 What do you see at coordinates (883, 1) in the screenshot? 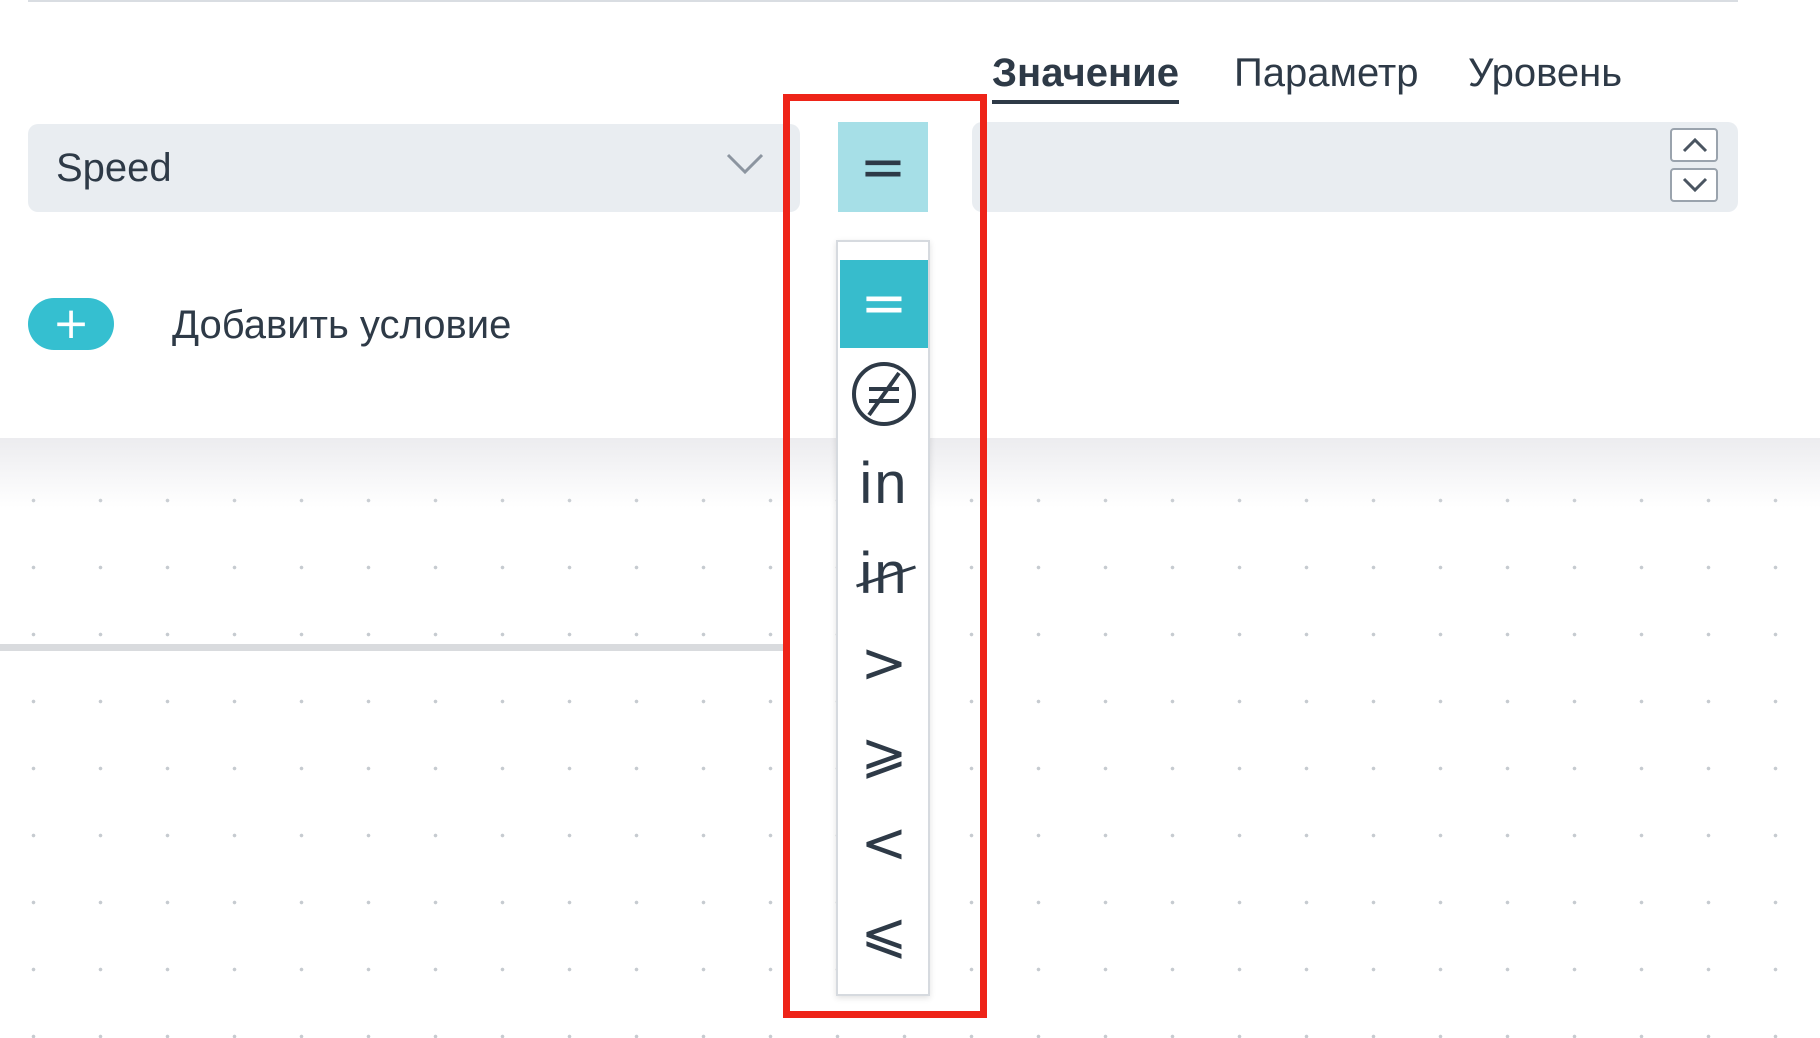
I see `top-divider` at bounding box center [883, 1].